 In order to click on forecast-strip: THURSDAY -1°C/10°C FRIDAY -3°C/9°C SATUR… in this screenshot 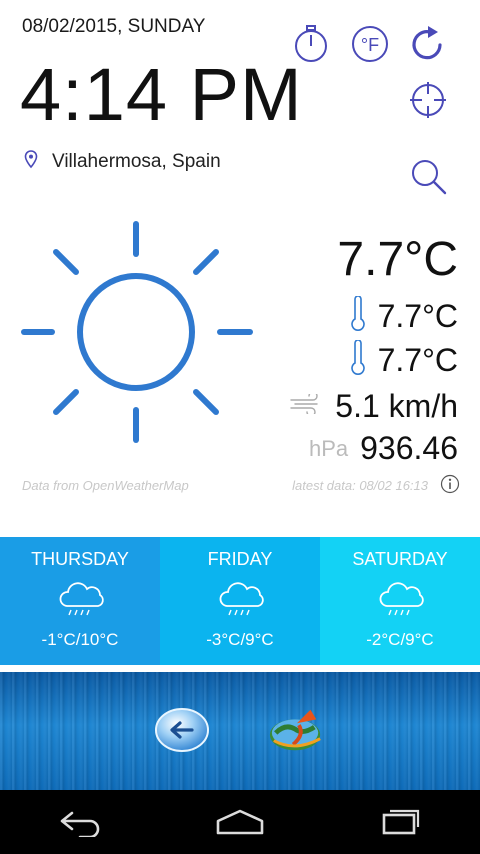, I will do `click(240, 601)`.